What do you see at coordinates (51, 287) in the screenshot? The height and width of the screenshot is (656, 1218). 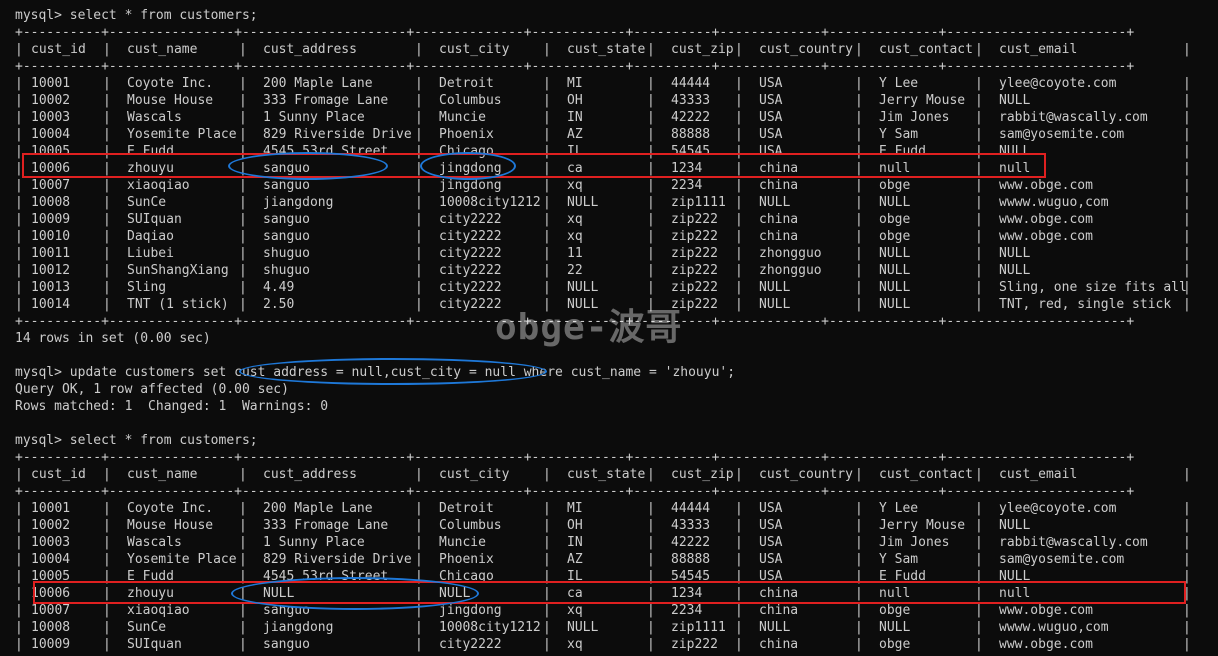 I see `table-cell: 10013` at bounding box center [51, 287].